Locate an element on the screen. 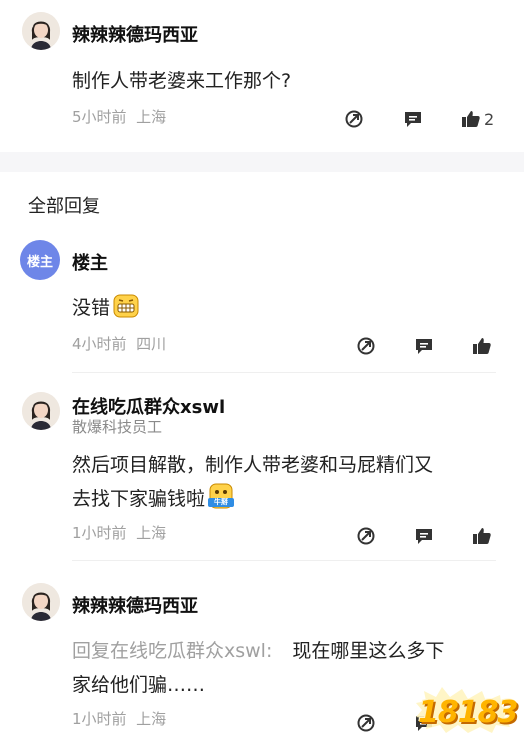 The image size is (524, 743). reply-content: 然后项目解散，制作人带老婆和马屁精们又 去找下家骗钱啦 牛掰 is located at coordinates (292, 482).